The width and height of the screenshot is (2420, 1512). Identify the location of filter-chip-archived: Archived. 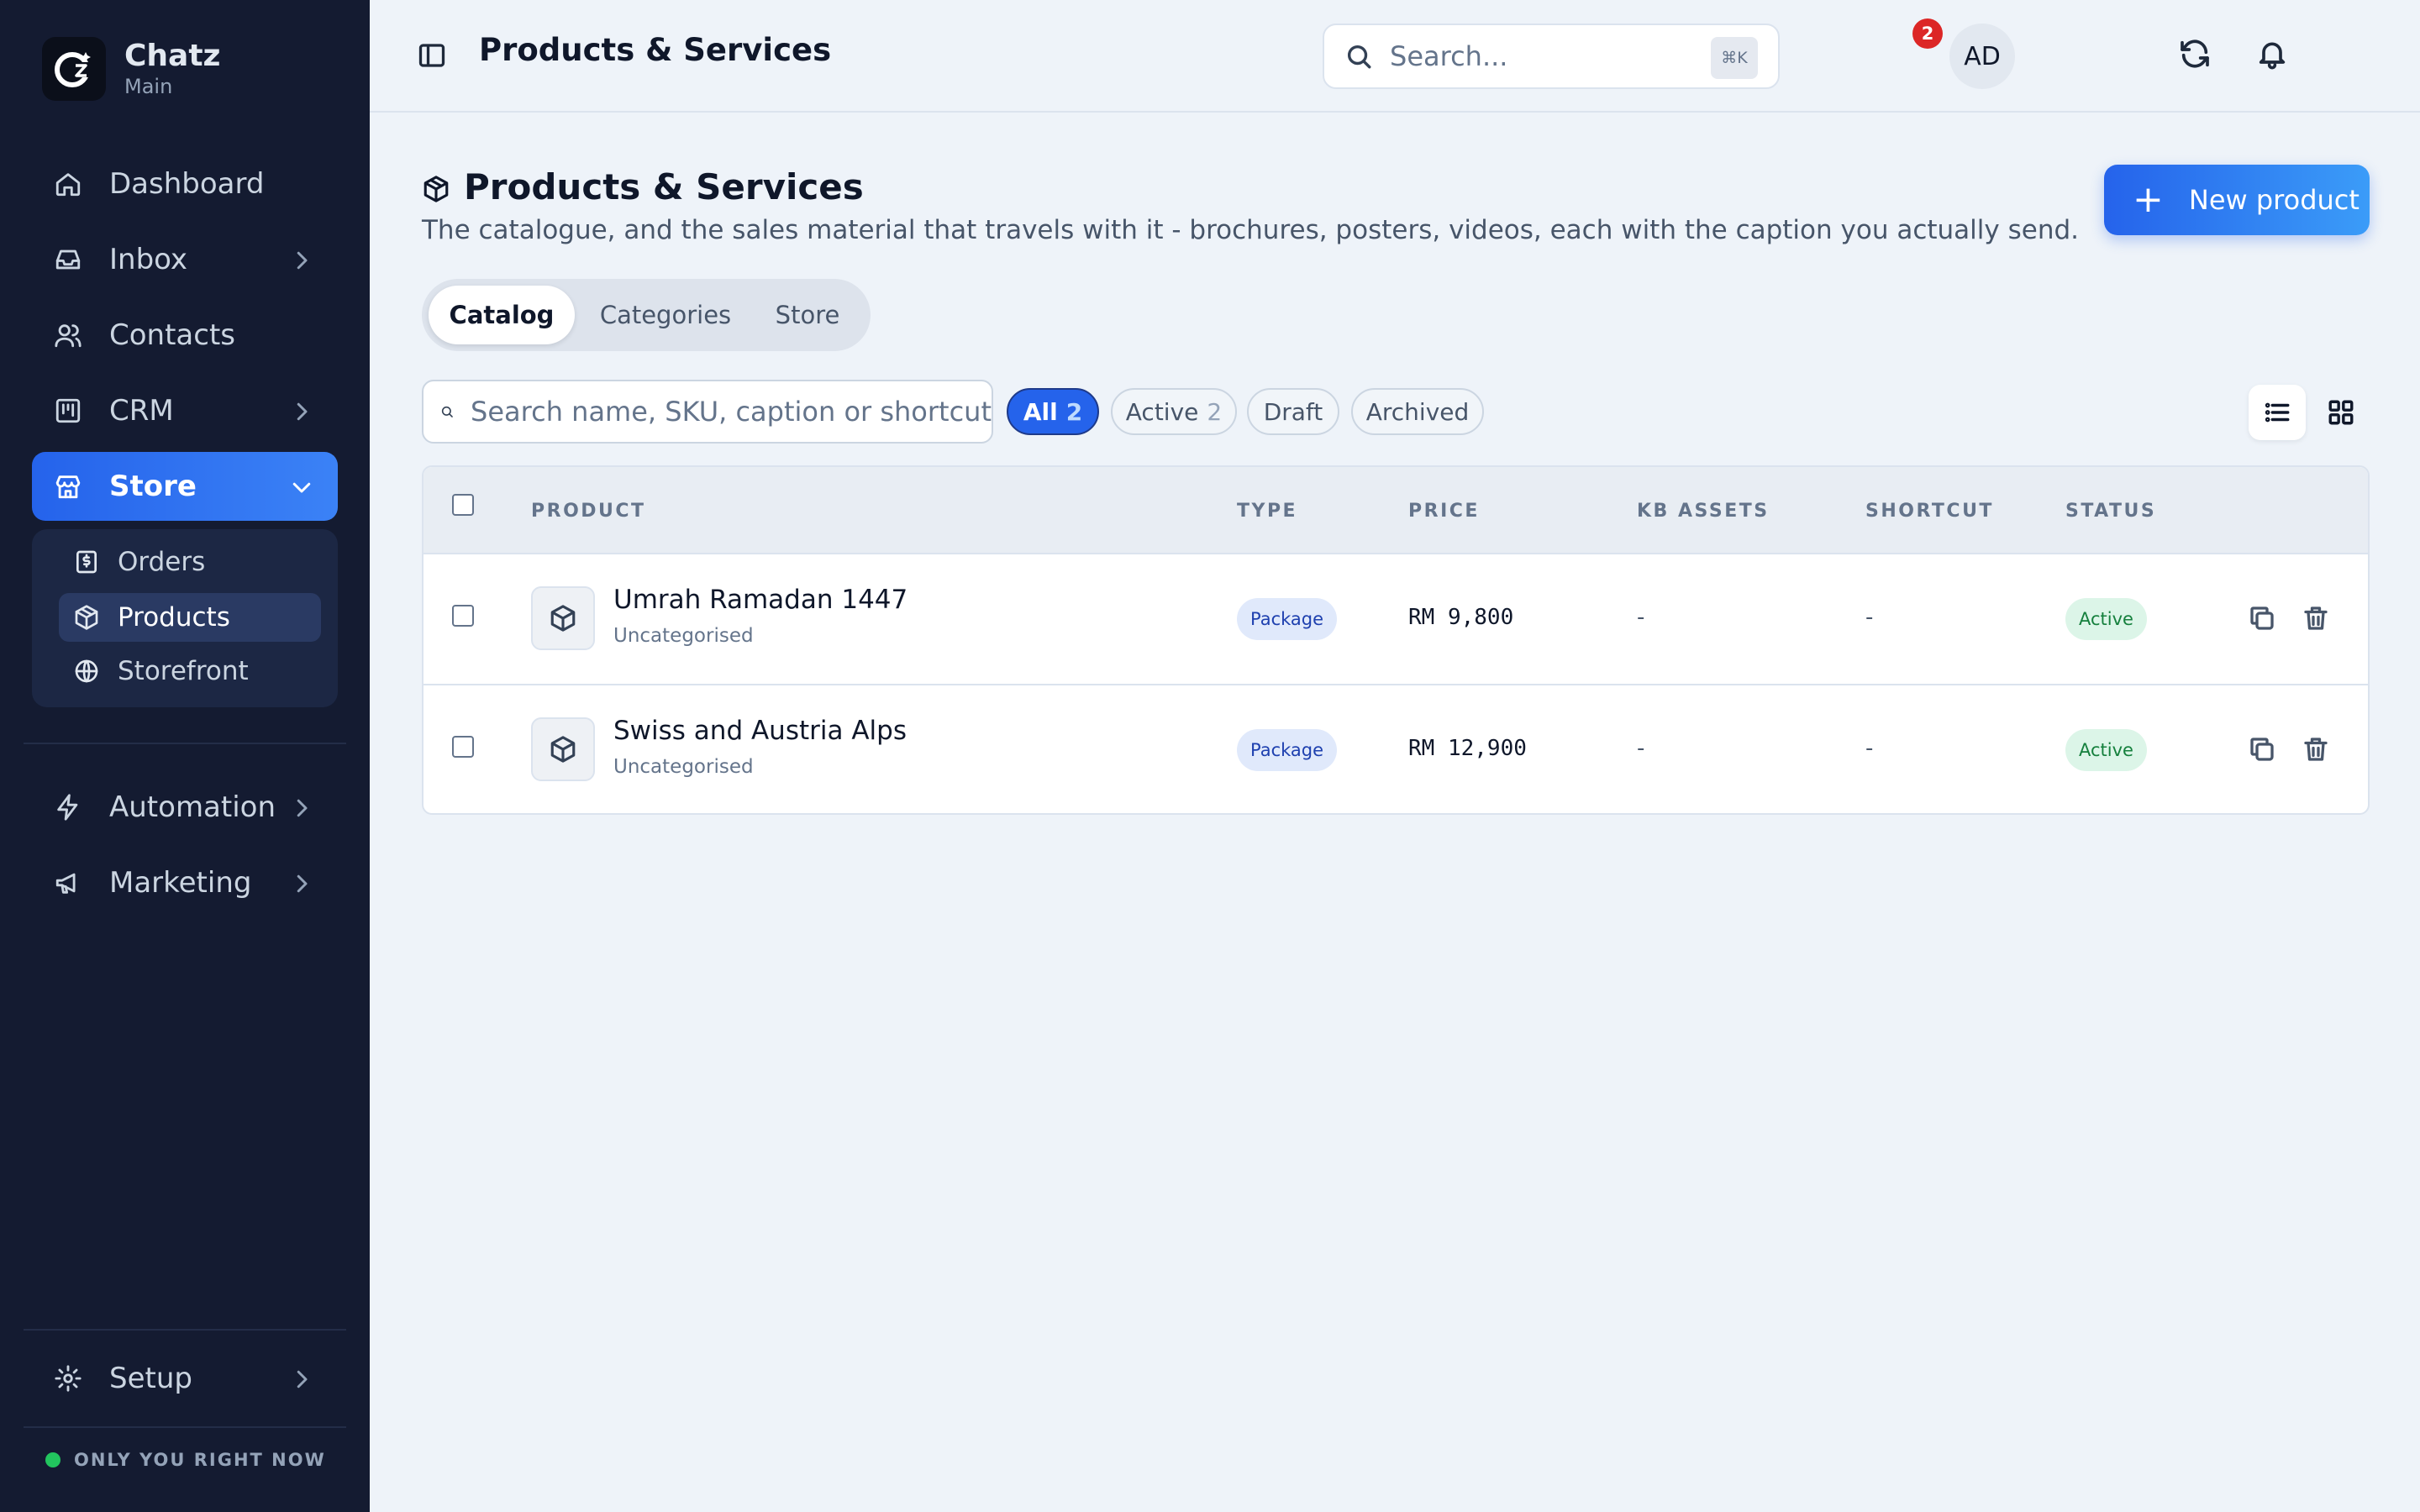
(1417, 411).